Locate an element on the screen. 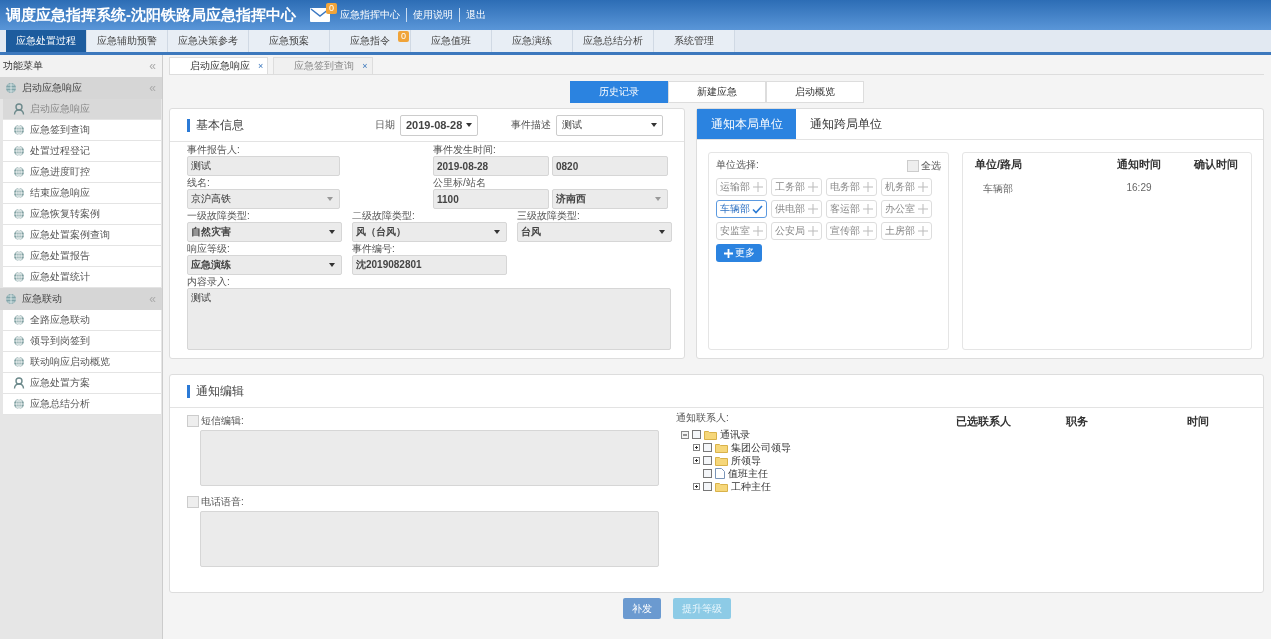 This screenshot has width=1271, height=639. tree-item: 通讯录 is located at coordinates (735, 434).